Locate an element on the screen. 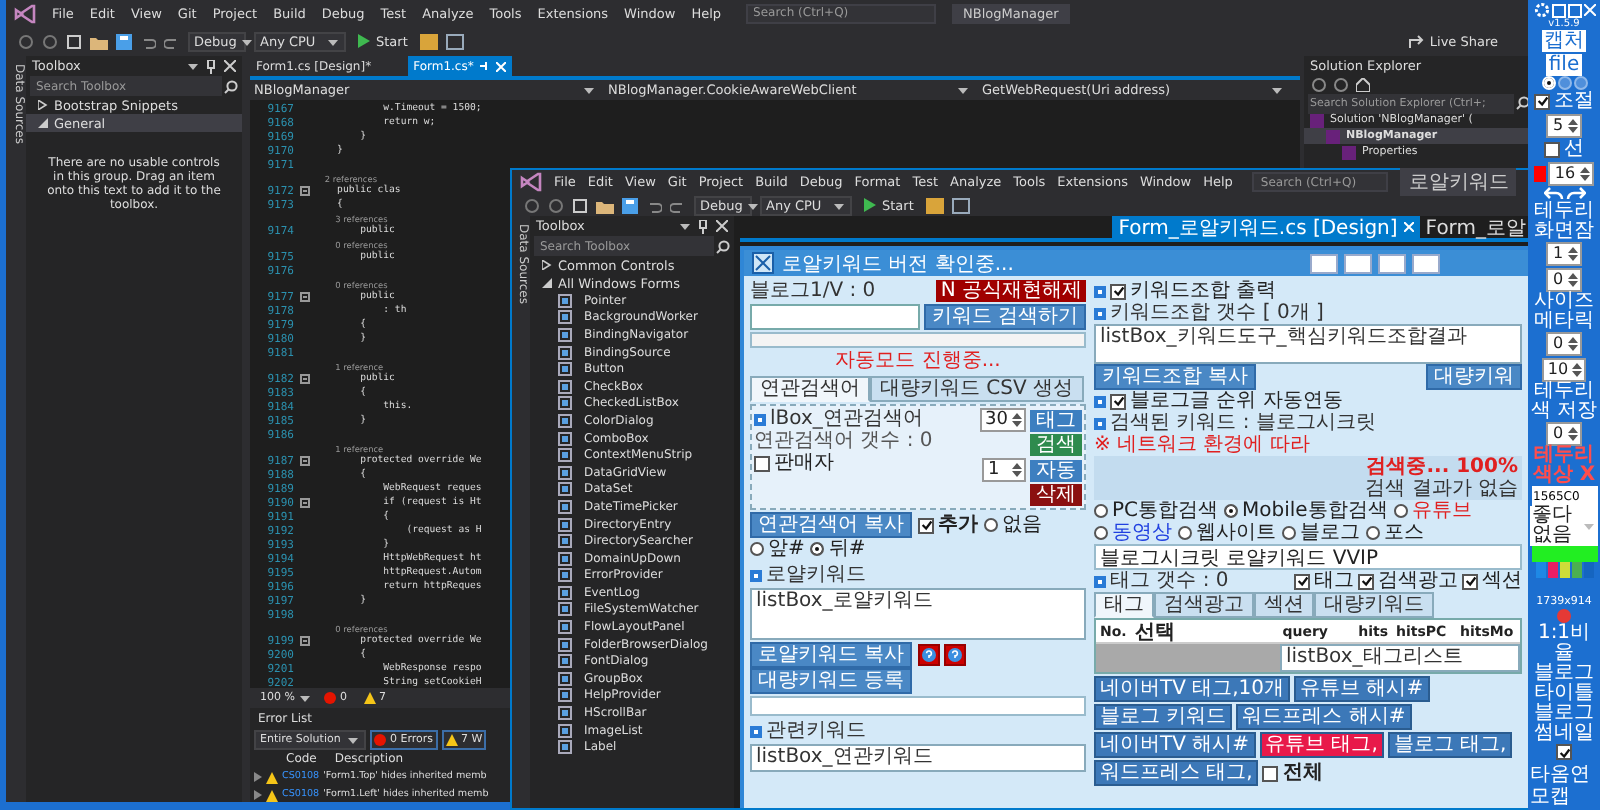  action-button: 자동 is located at coordinates (1056, 470).